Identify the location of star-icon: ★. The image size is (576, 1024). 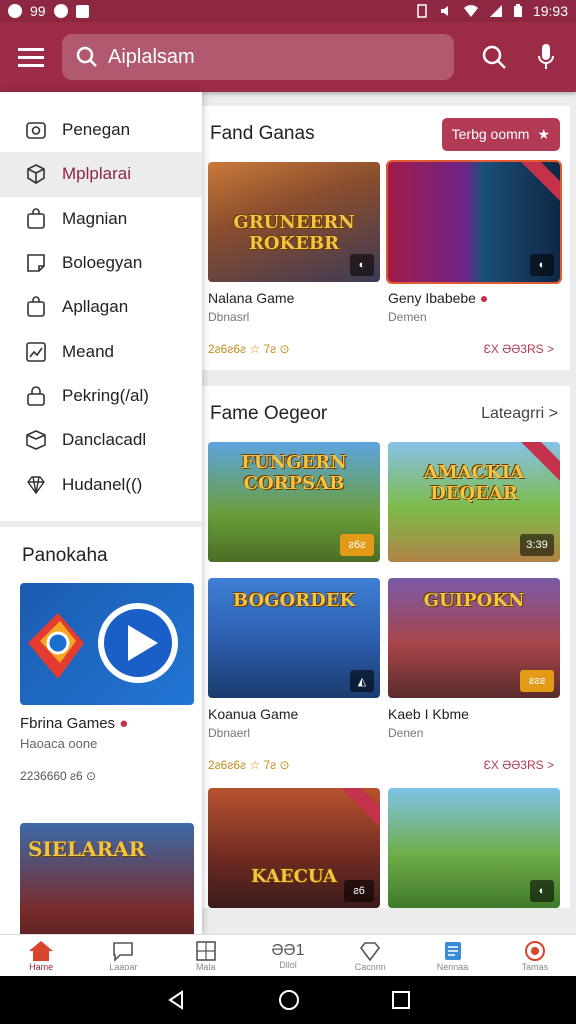
(543, 133).